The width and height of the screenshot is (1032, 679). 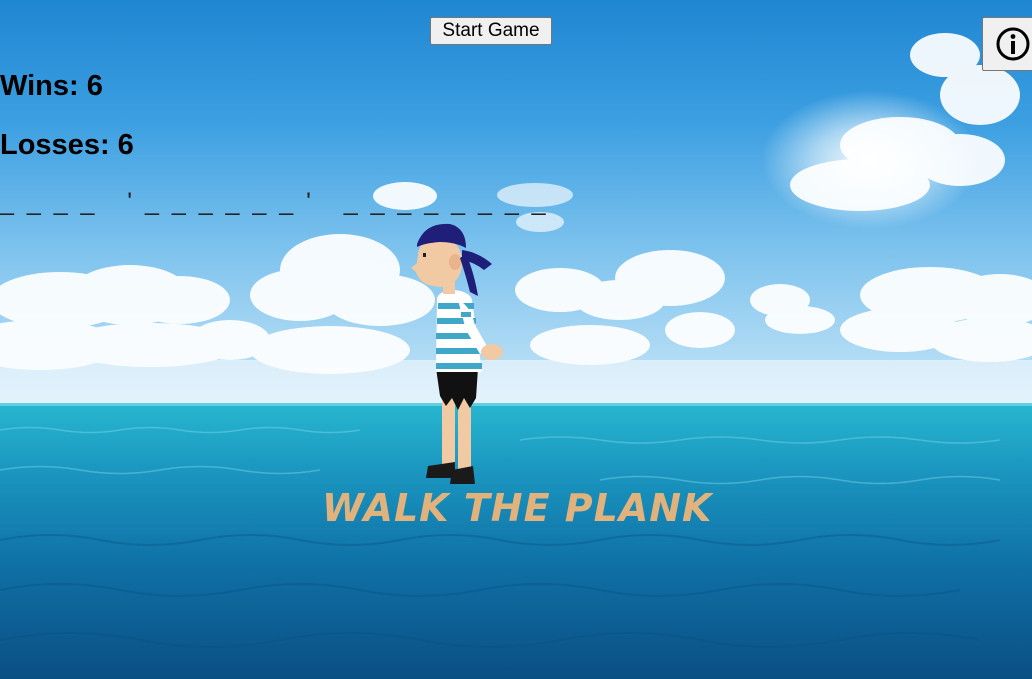 What do you see at coordinates (1013, 44) in the screenshot?
I see `info-circle-icon` at bounding box center [1013, 44].